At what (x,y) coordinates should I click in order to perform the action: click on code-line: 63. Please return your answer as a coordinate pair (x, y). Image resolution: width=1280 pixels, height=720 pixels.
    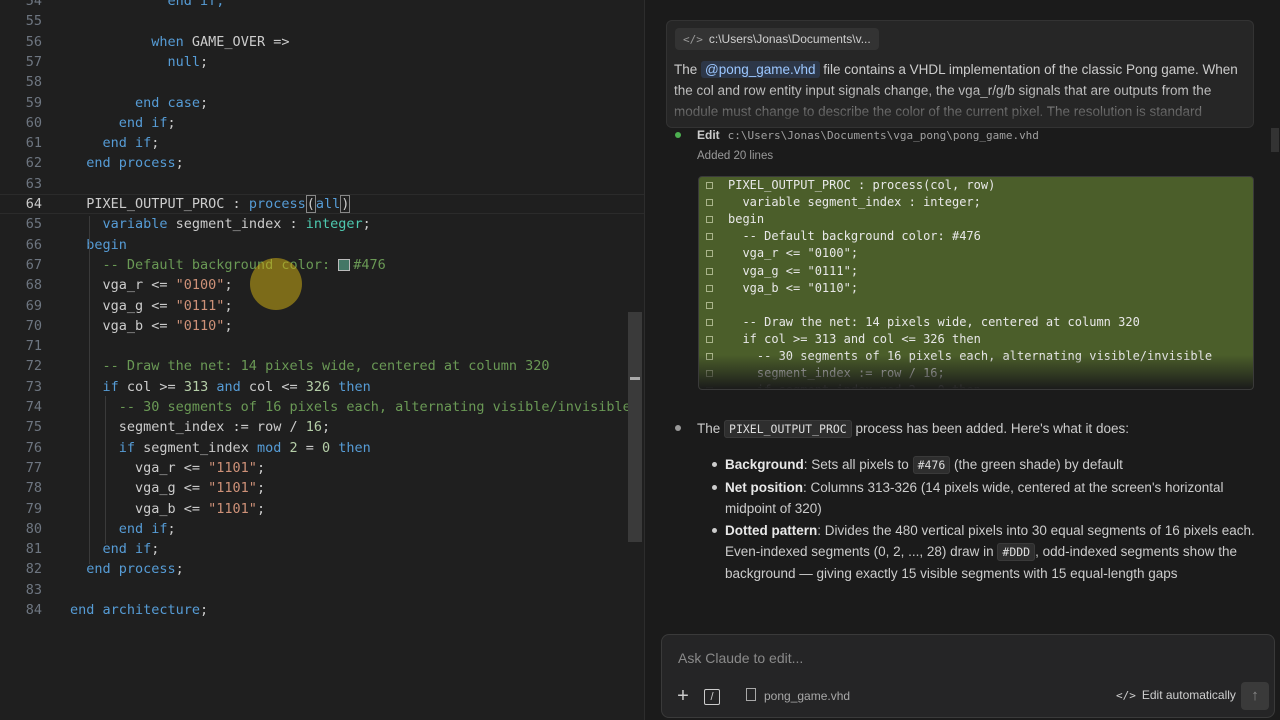
    Looking at the image, I should click on (322, 184).